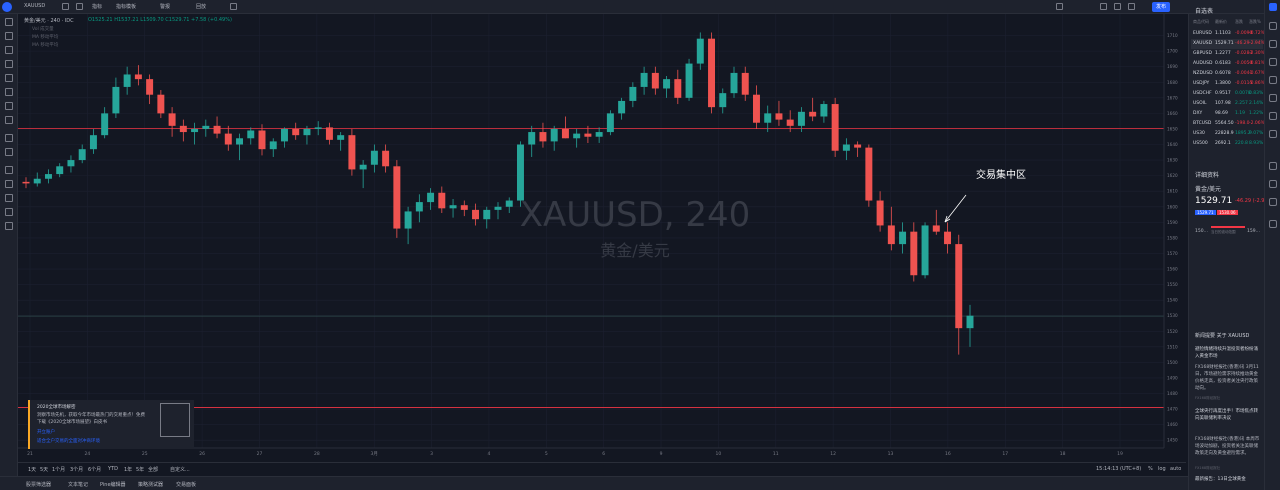 This screenshot has width=1280, height=490. What do you see at coordinates (1228, 124) in the screenshot?
I see `watchlist-row: BTCUSD 5564.50 -198.0 -2.06%` at bounding box center [1228, 124].